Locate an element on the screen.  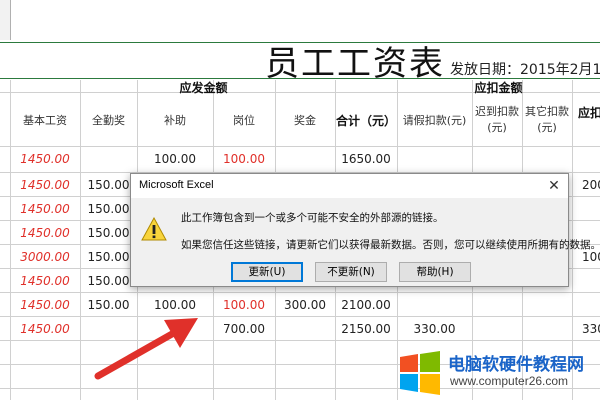
dialog-titlebar: Microsoft Excel ✕ is located at coordinates (349, 186).